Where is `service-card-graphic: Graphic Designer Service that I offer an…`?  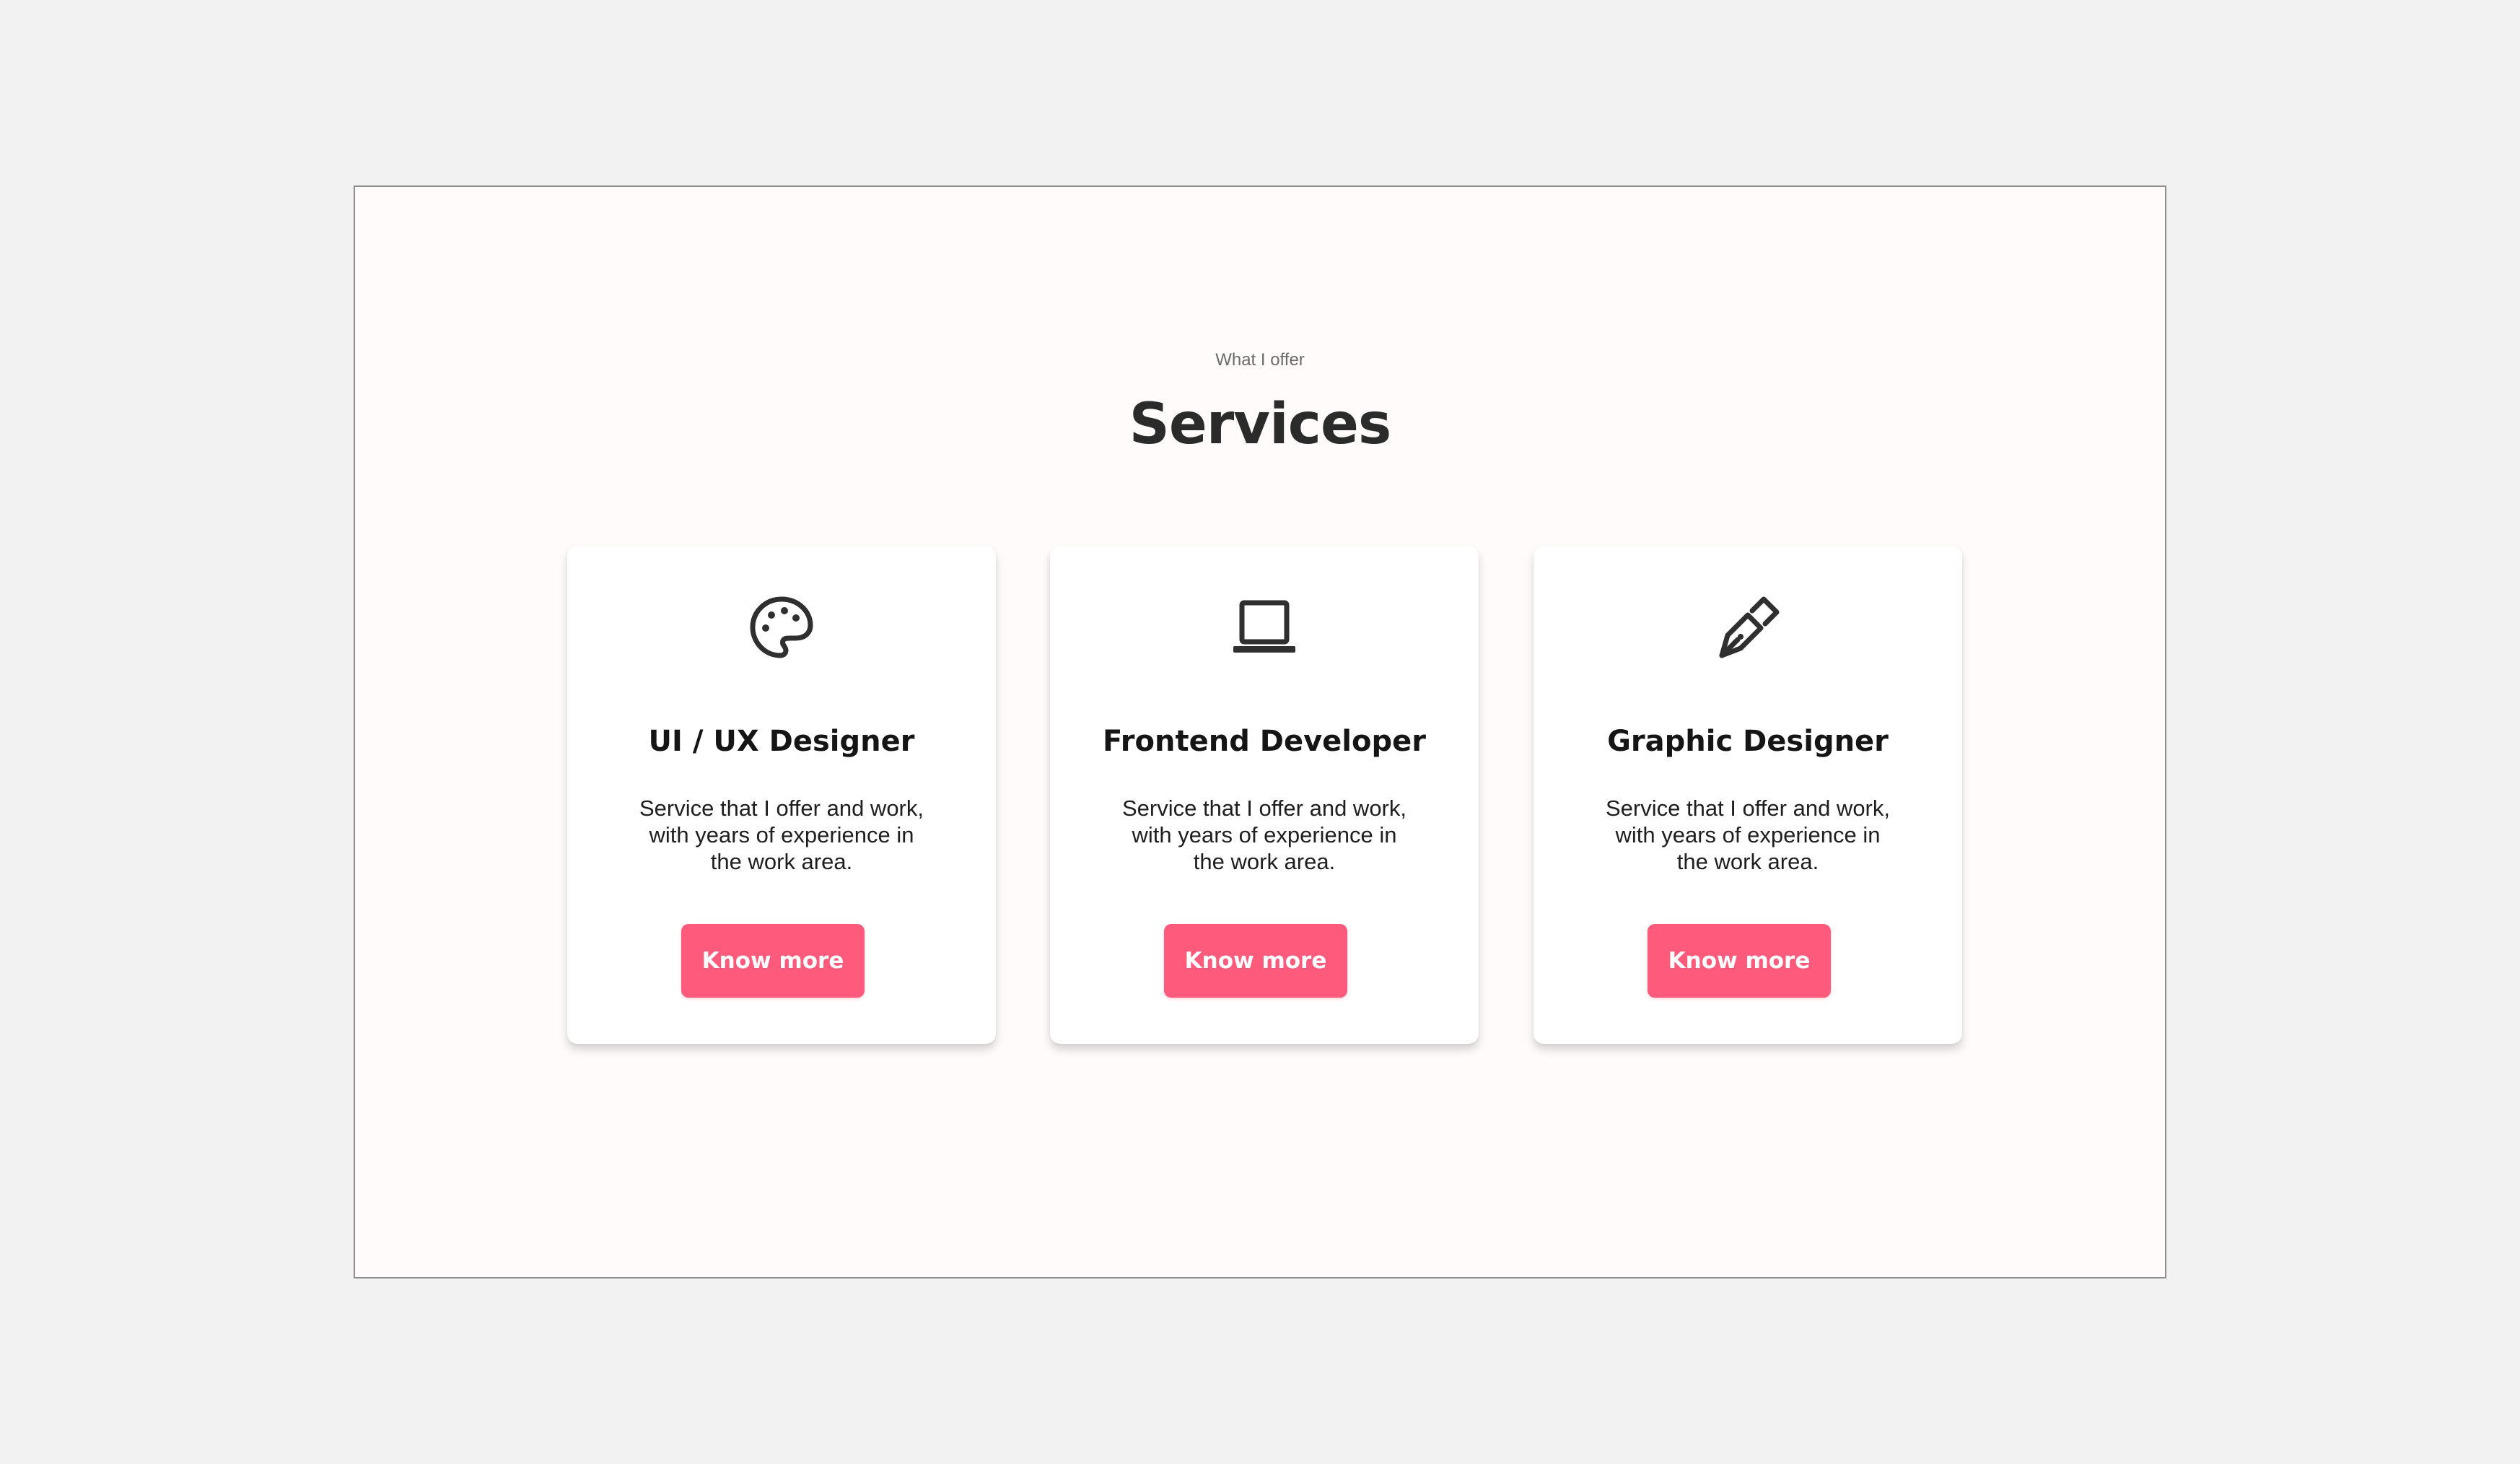 service-card-graphic: Graphic Designer Service that I offer an… is located at coordinates (1748, 795).